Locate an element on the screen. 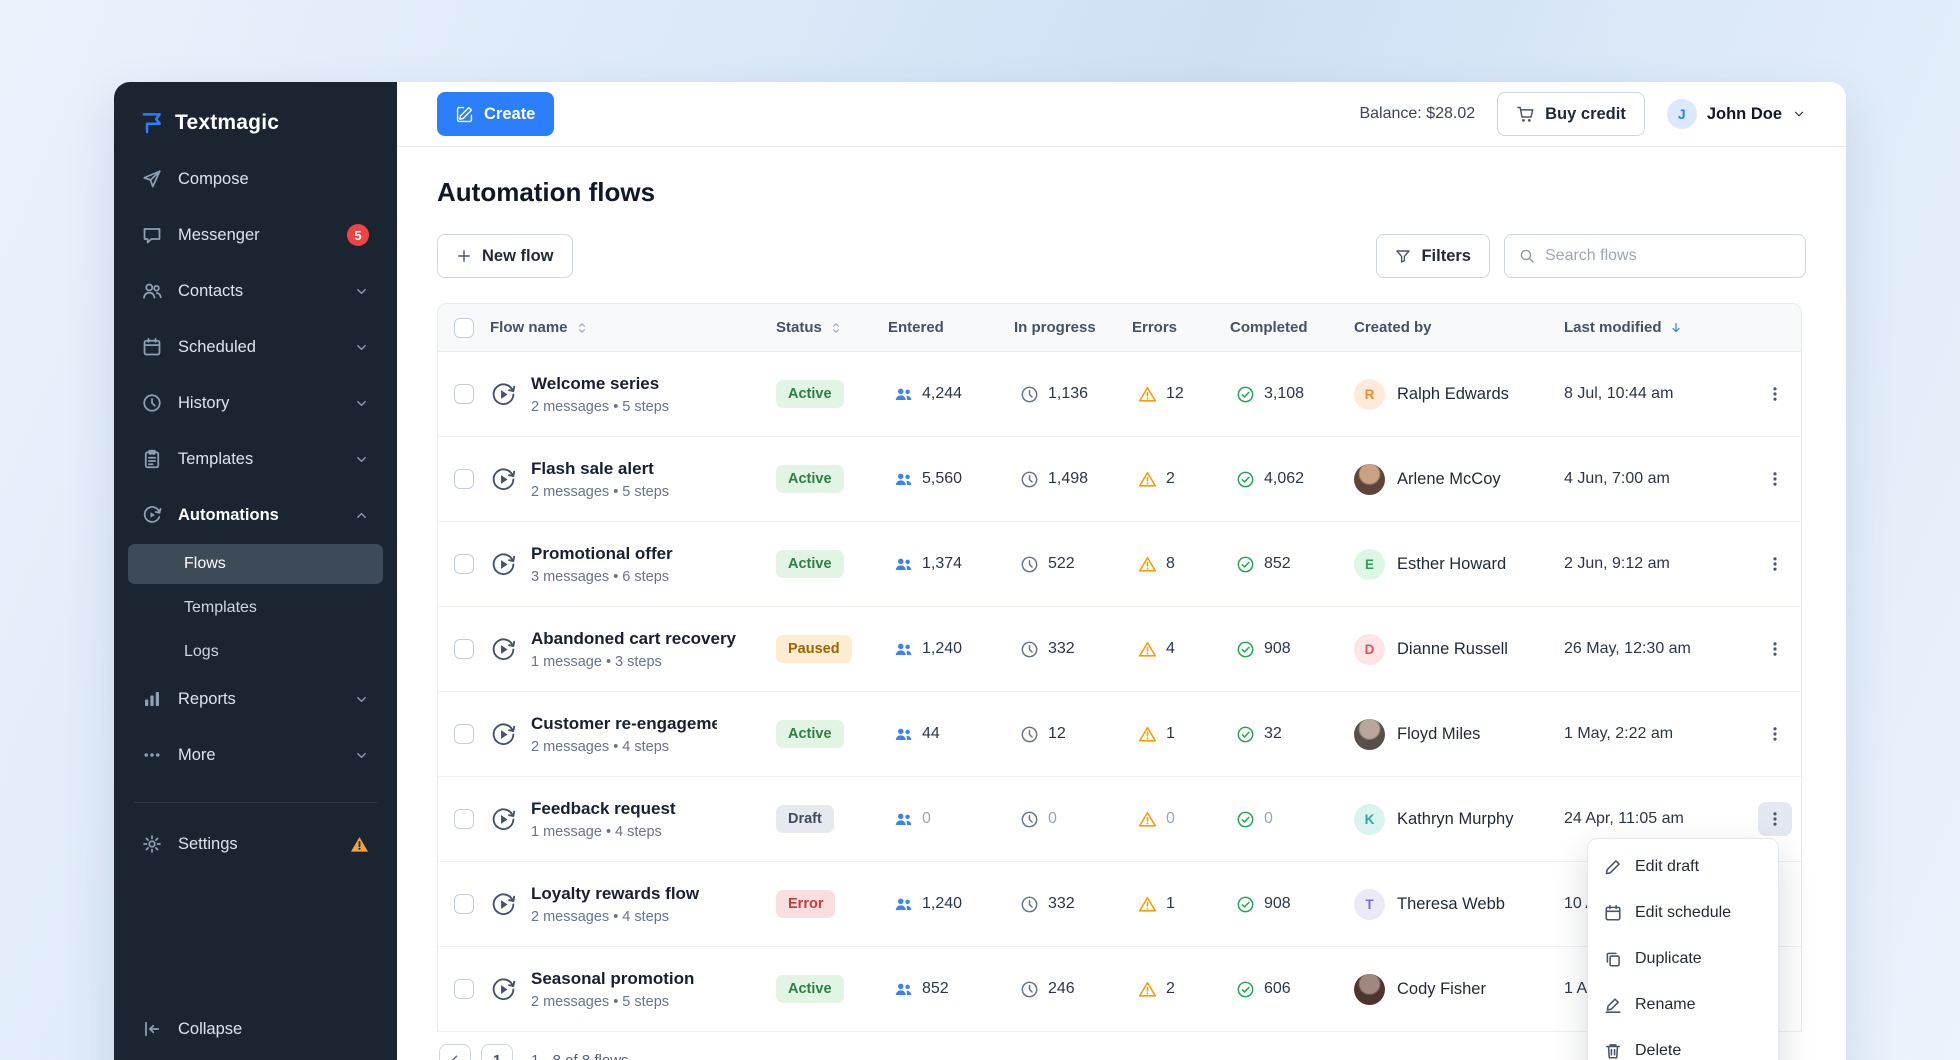 This screenshot has height=1060, width=1960. entered-value: 1,374 is located at coordinates (942, 563).